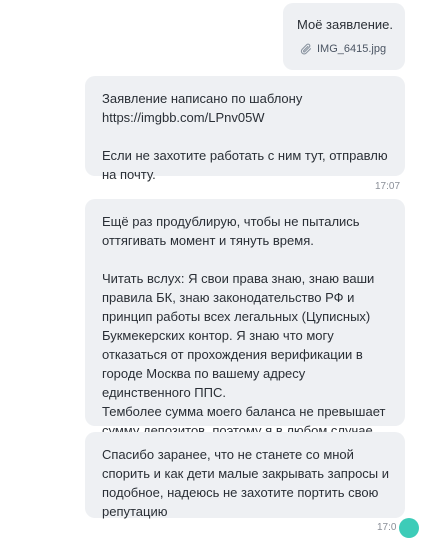  Describe the element at coordinates (306, 49) in the screenshot. I see `paperclip-icon` at that location.